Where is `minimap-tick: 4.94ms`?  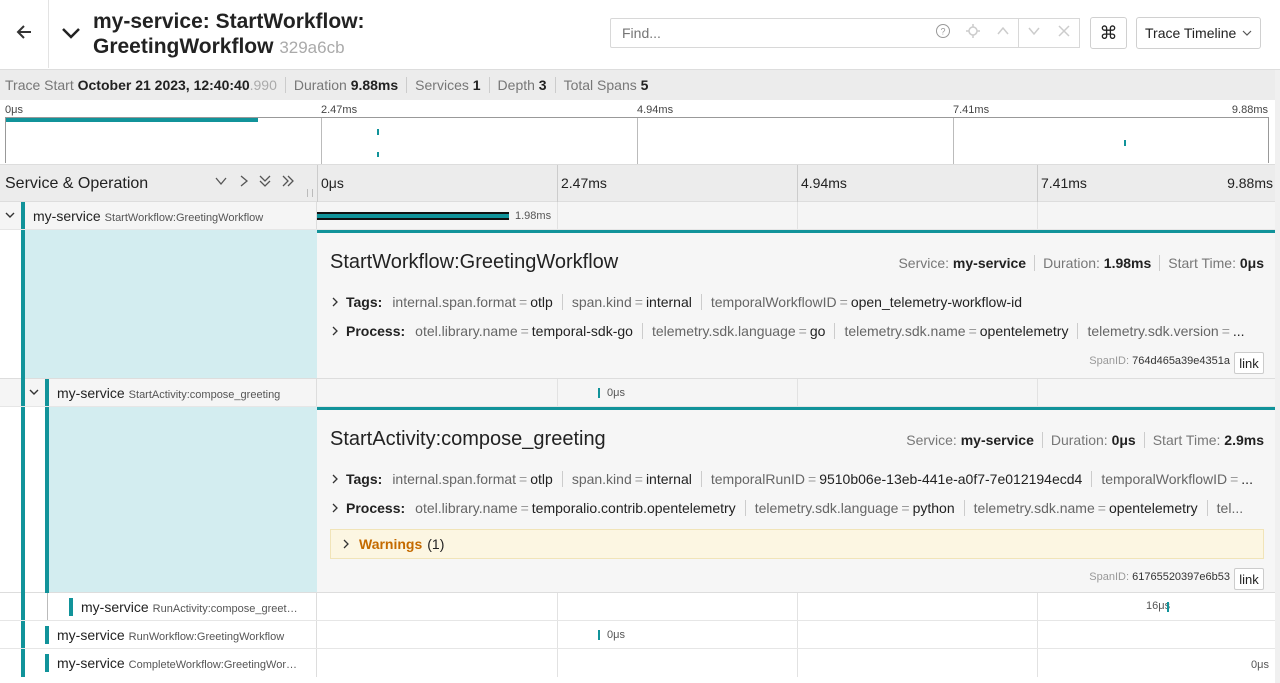 minimap-tick: 4.94ms is located at coordinates (655, 110).